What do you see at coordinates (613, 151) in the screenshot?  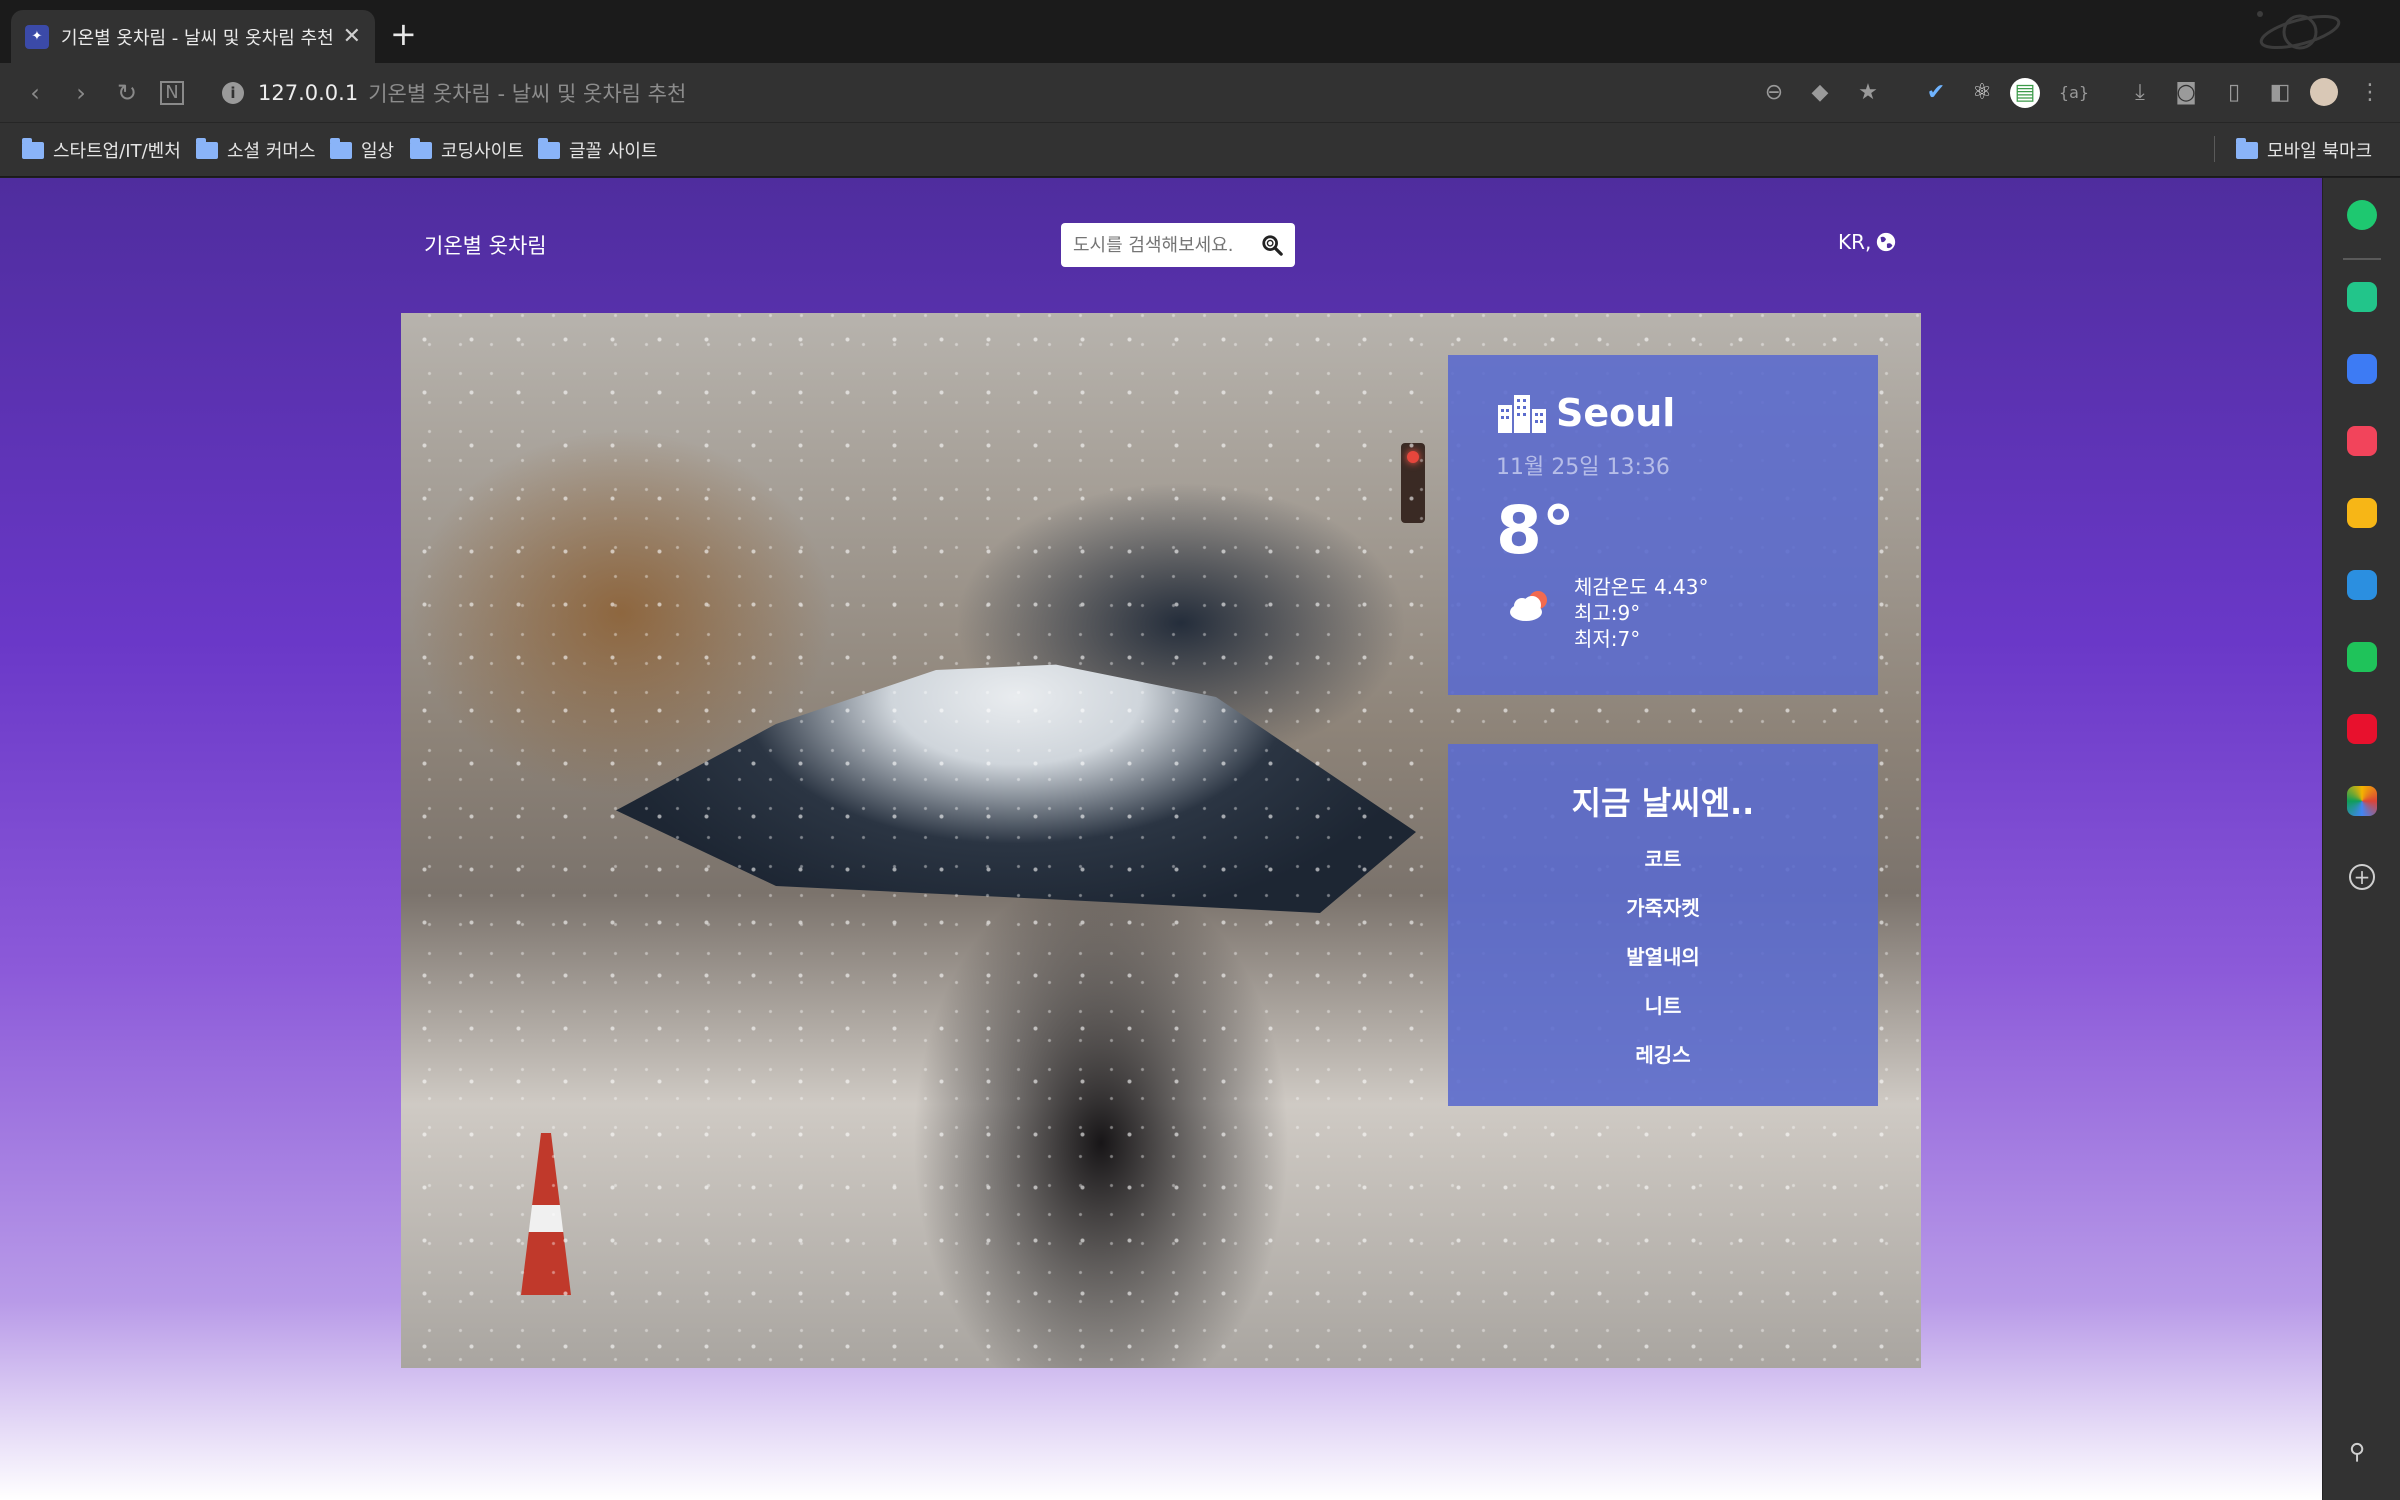 I see `bookmark-label: 글꼴 사이트` at bounding box center [613, 151].